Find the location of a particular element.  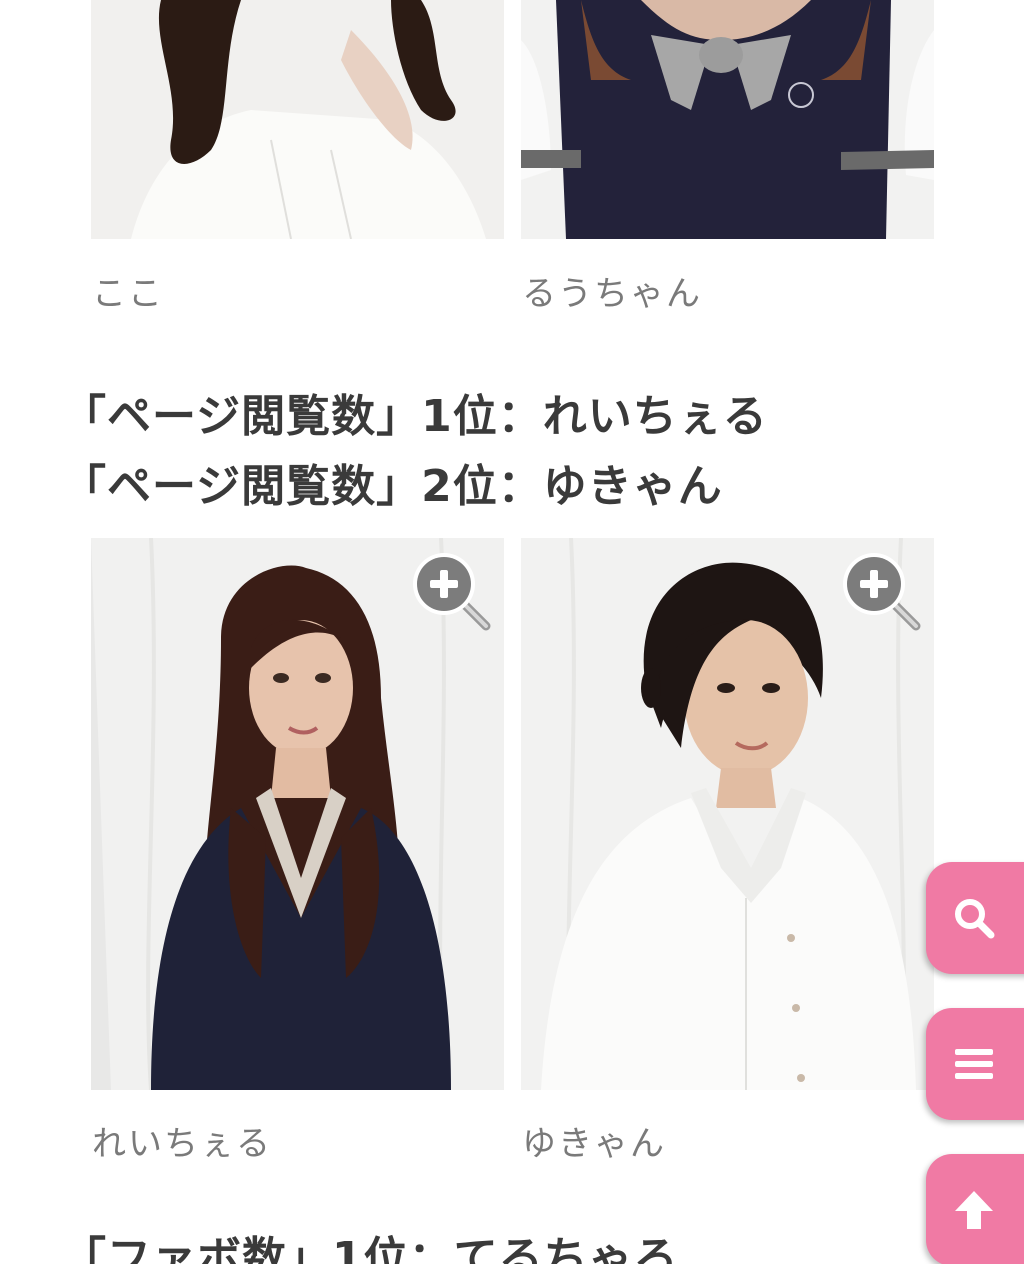

search-icon is located at coordinates (975, 919).